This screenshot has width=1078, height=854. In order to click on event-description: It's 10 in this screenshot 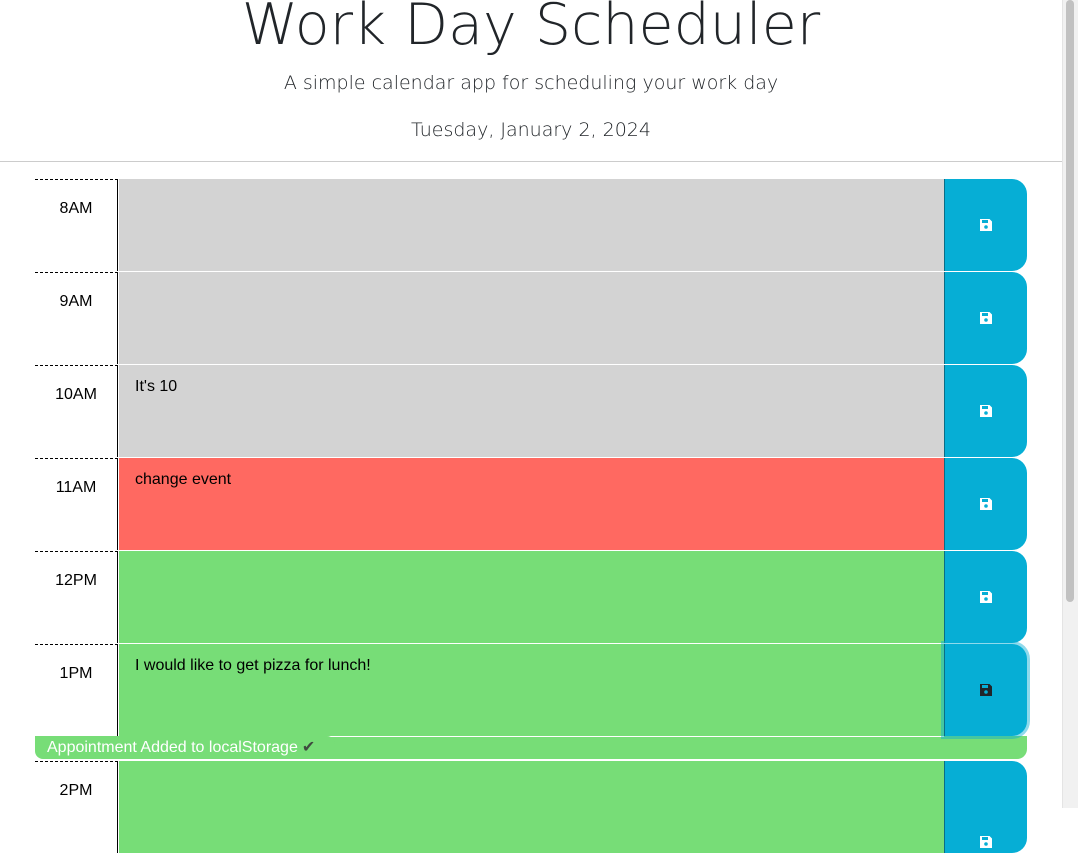, I will do `click(531, 411)`.